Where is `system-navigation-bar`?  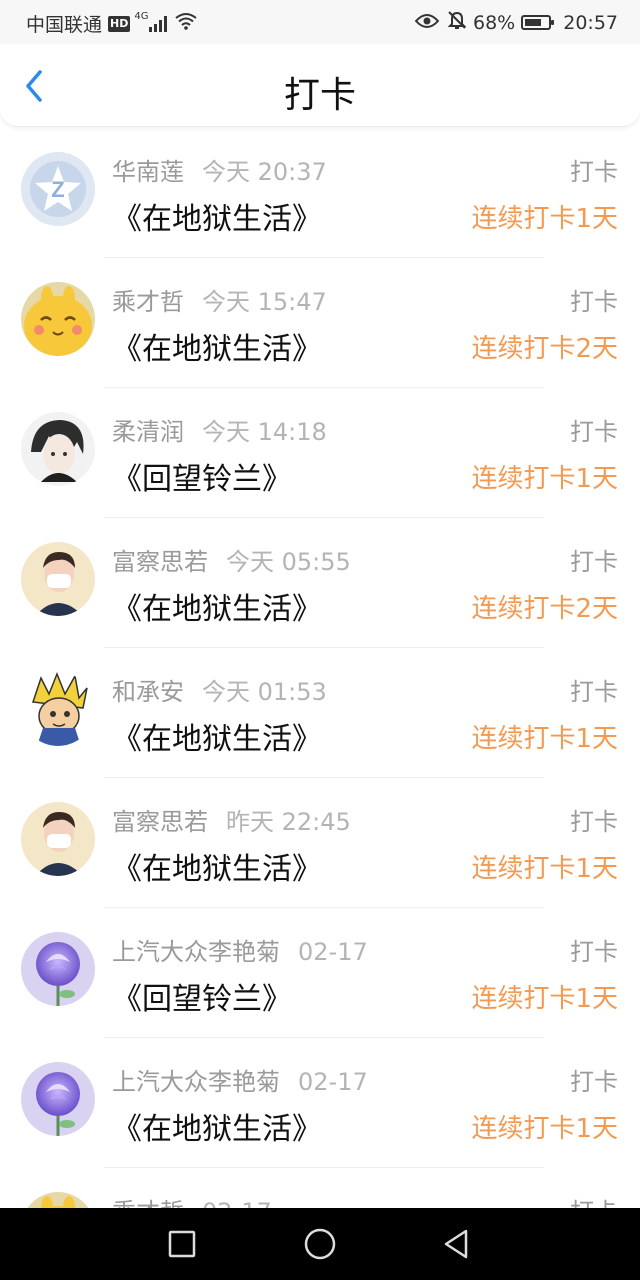
system-navigation-bar is located at coordinates (320, 1244).